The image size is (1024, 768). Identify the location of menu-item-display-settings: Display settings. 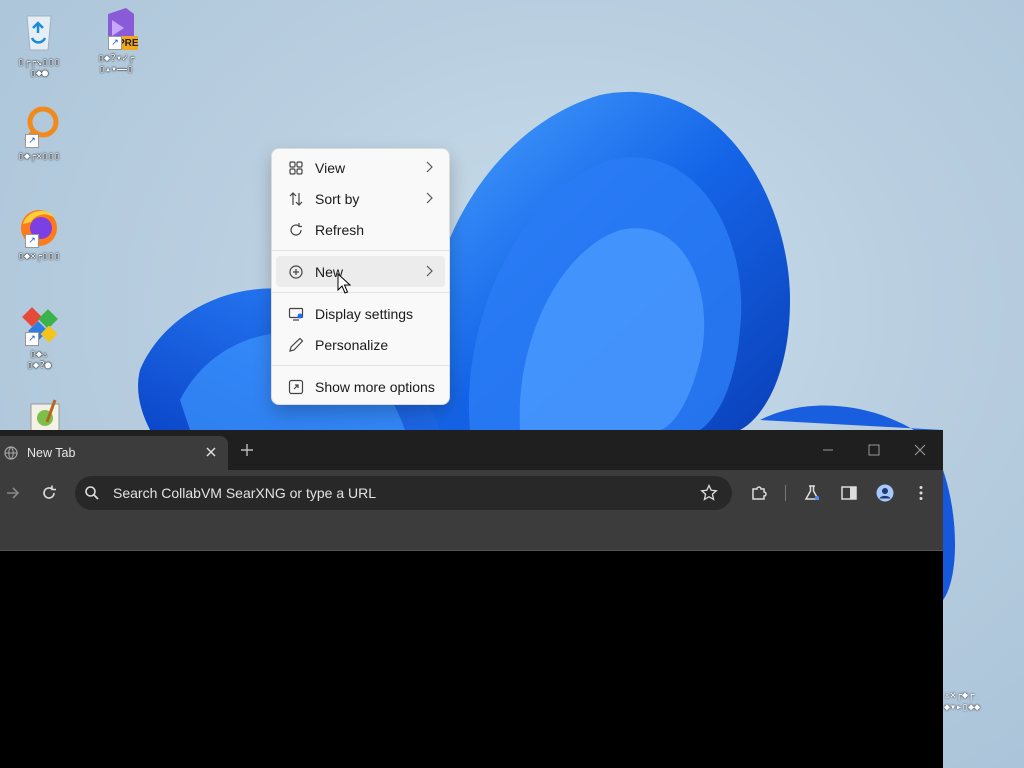
(360, 313).